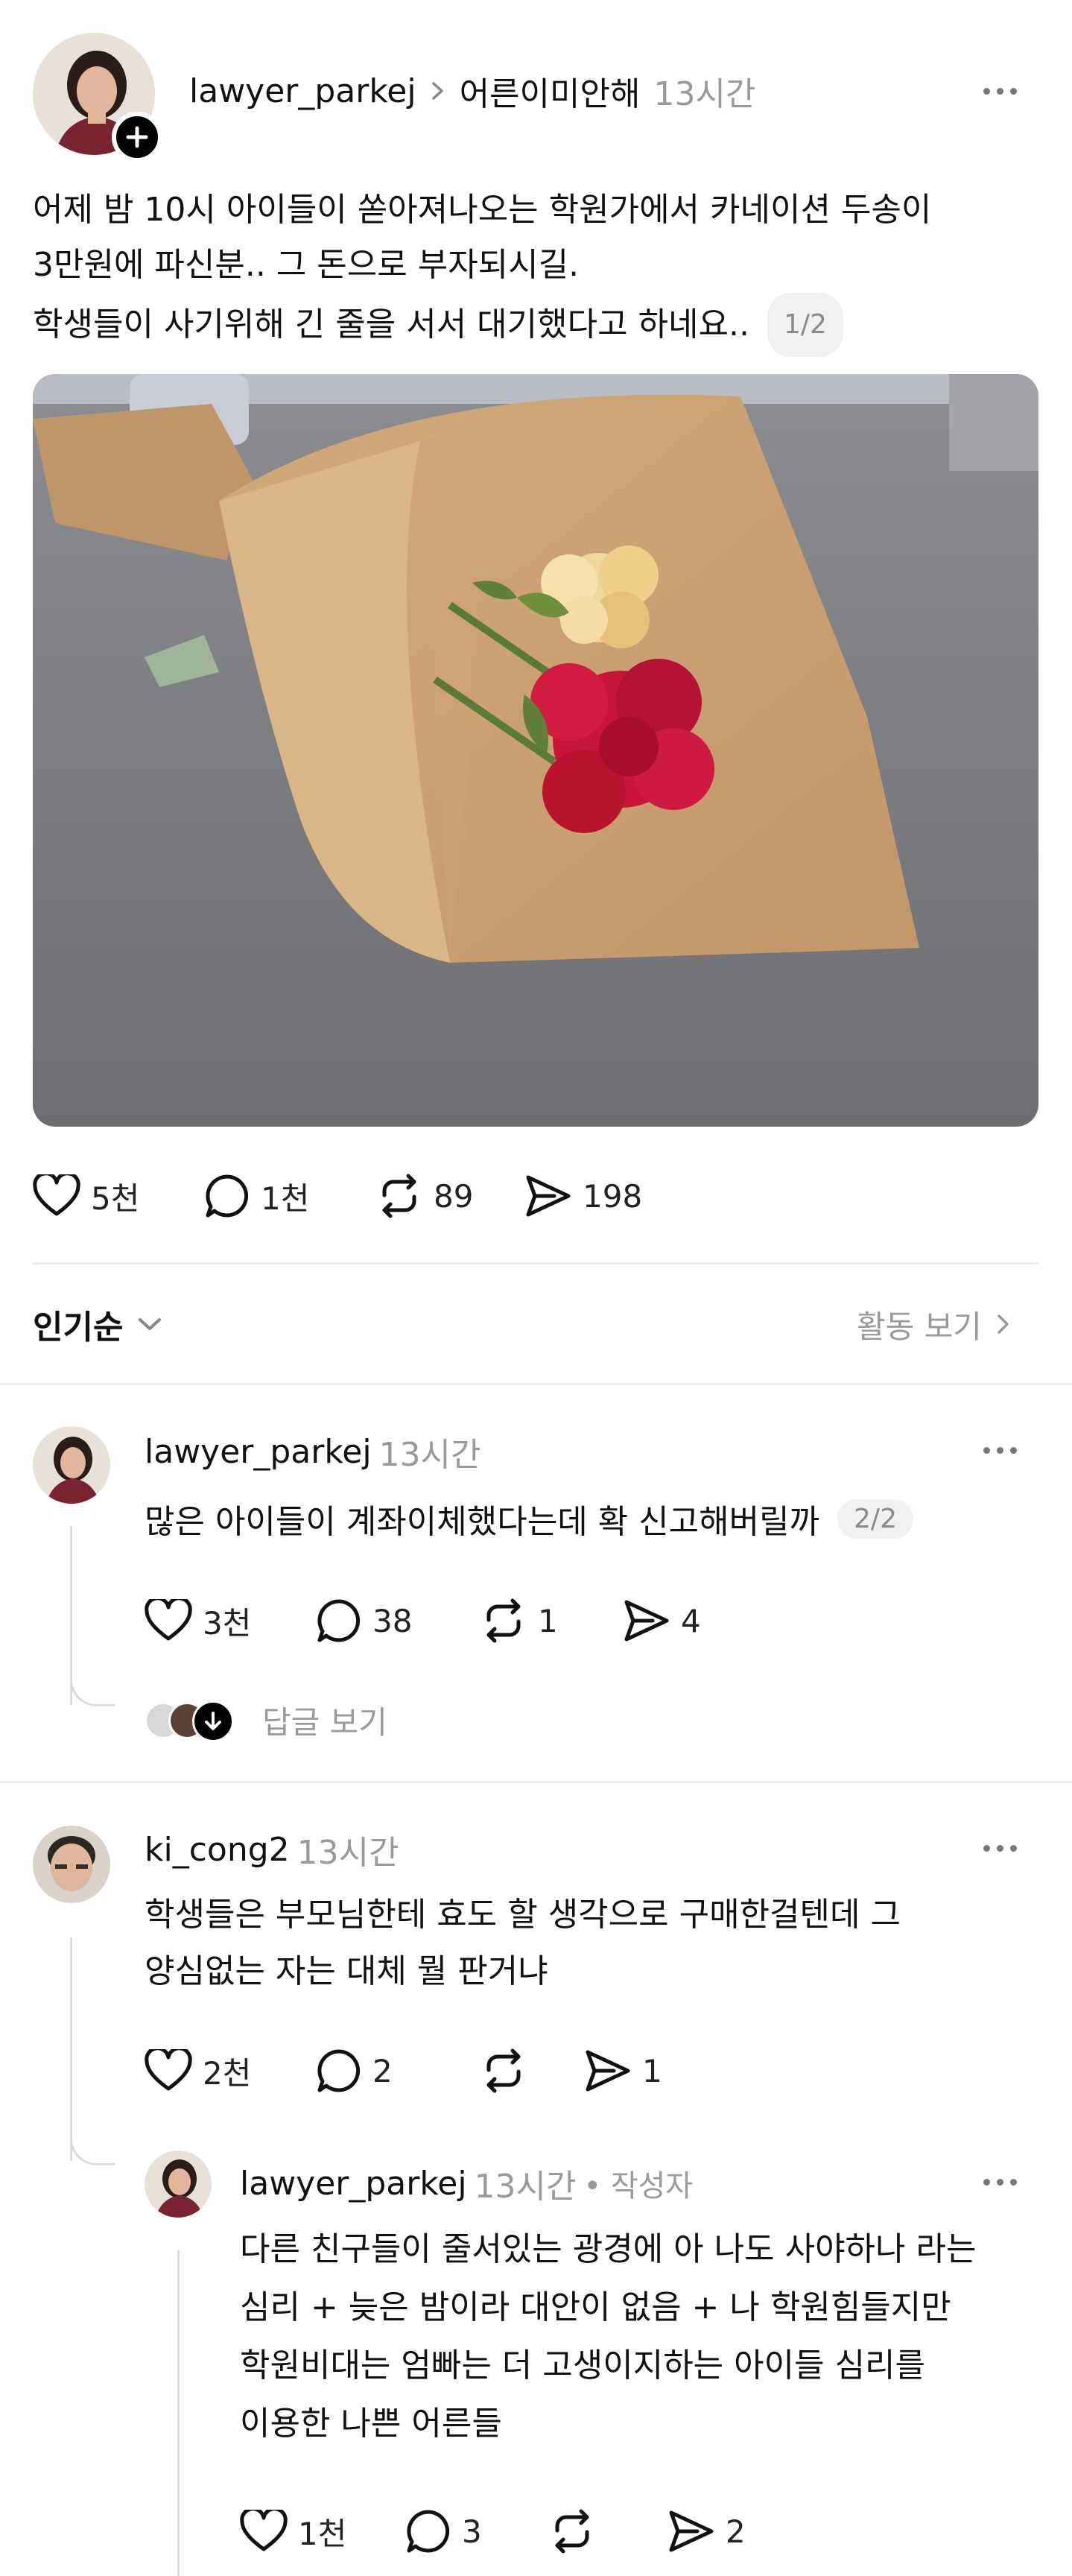 The image size is (1072, 2576). Describe the element at coordinates (679, 1621) in the screenshot. I see `share-button: 4` at that location.